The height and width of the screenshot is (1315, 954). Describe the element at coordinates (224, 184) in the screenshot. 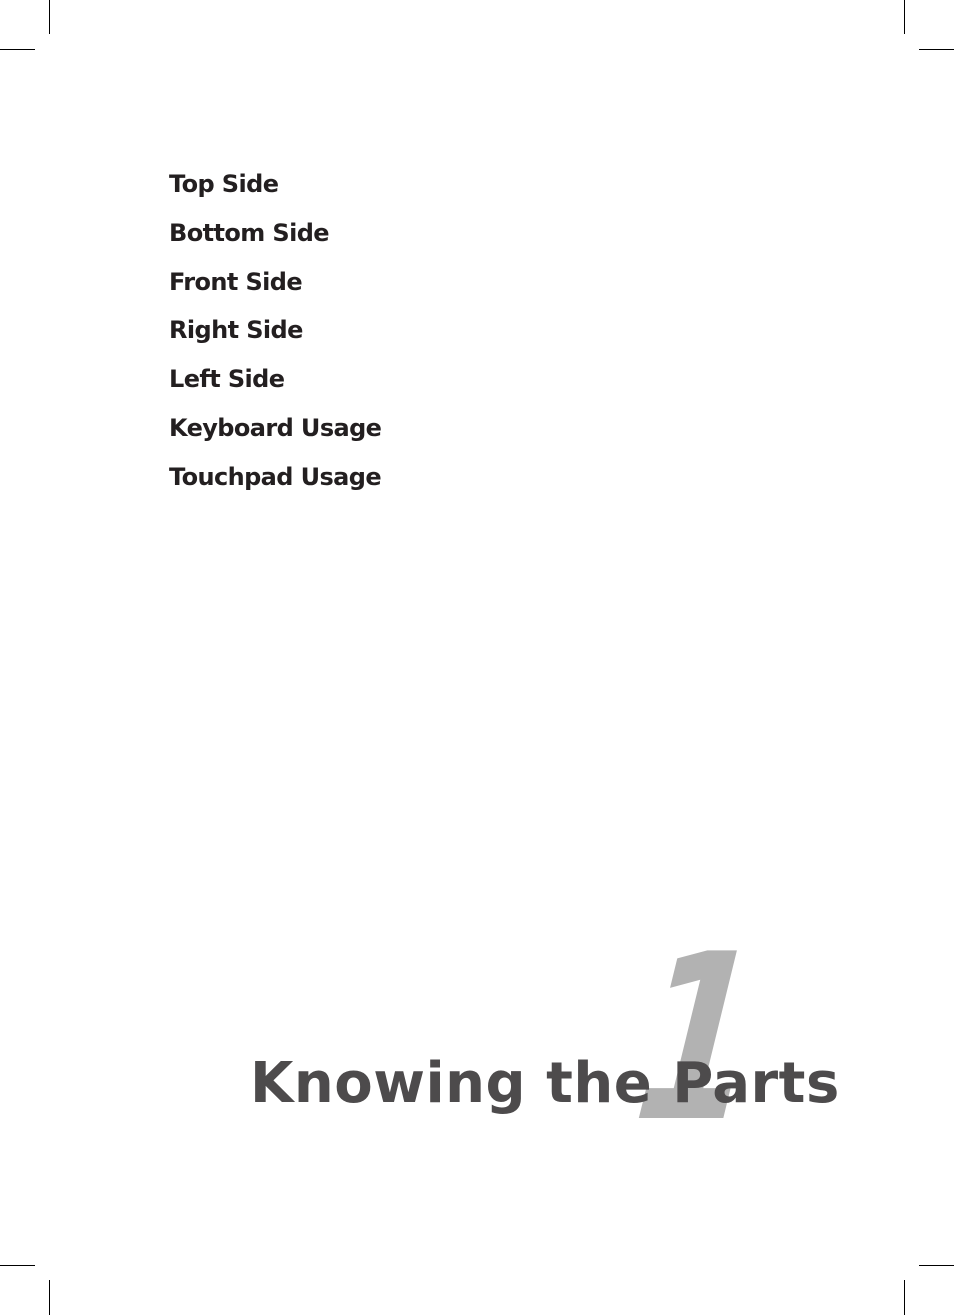

I see `toc-item-top-side: Top Side` at that location.